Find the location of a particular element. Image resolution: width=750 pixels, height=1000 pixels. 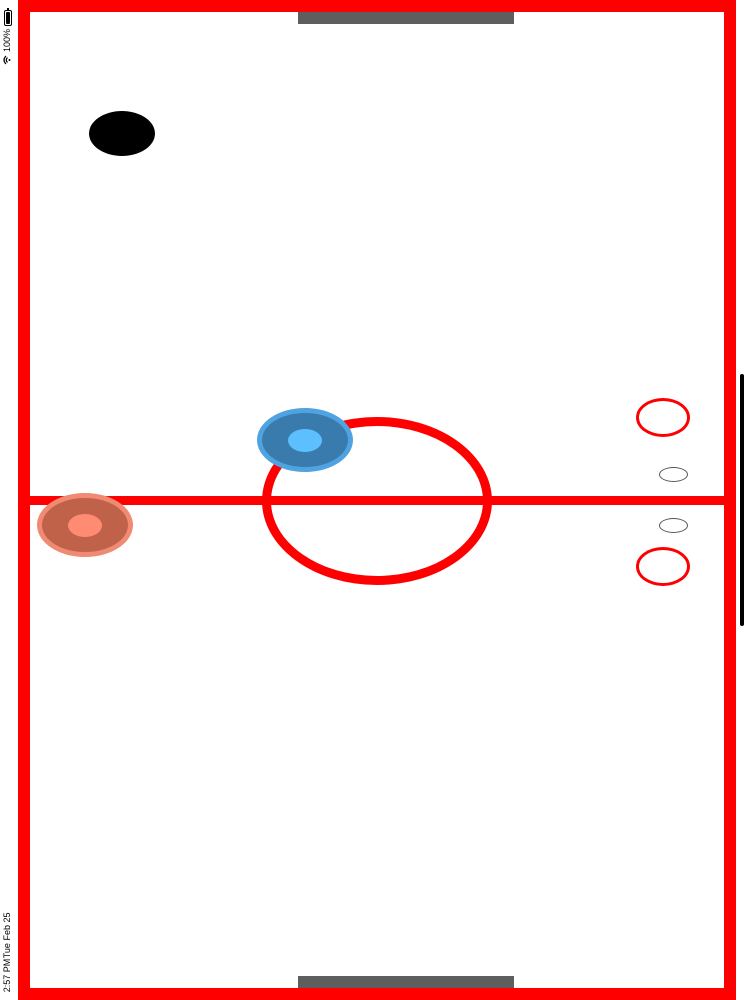

red-mallet is located at coordinates (85, 525).